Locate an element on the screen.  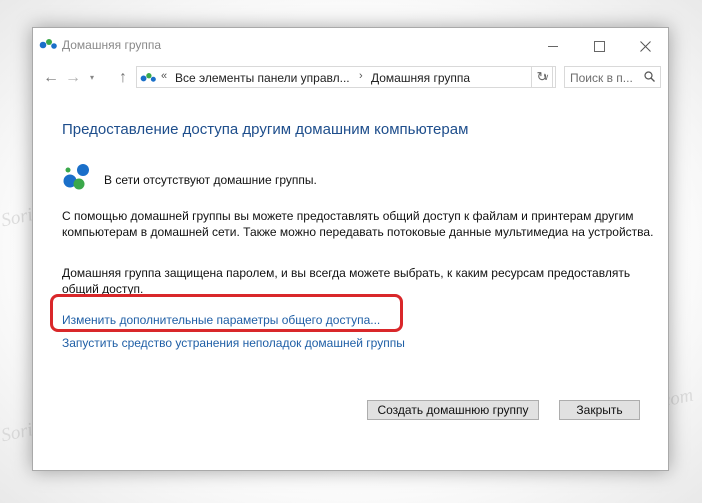
recent-locations-dropdown: ▾ is located at coordinates (92, 78).